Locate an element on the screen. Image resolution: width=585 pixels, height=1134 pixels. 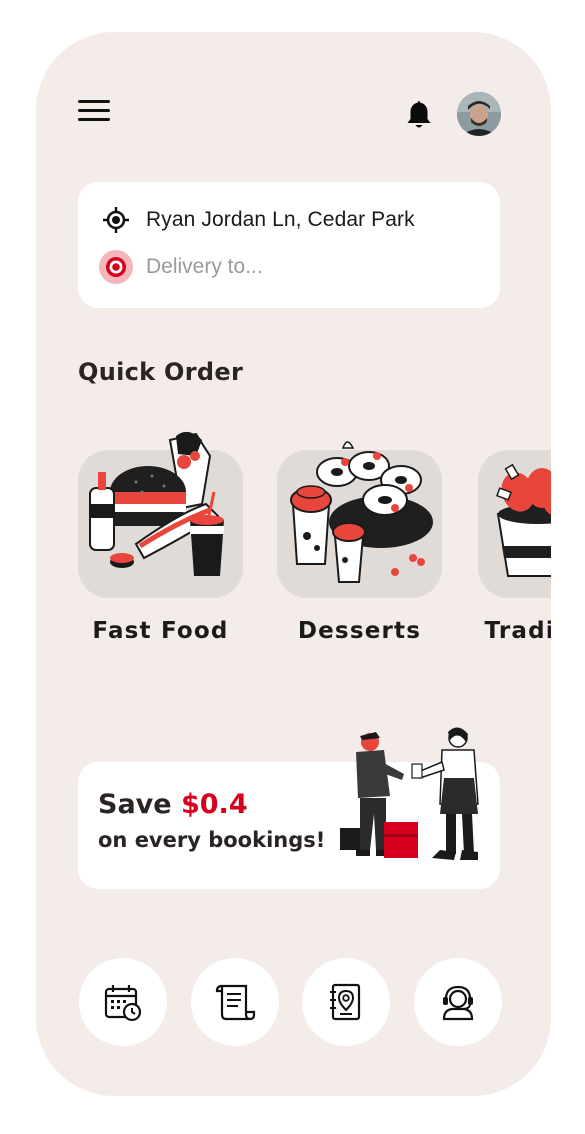
quick-order-fast-food: Fast Food is located at coordinates (160, 537).